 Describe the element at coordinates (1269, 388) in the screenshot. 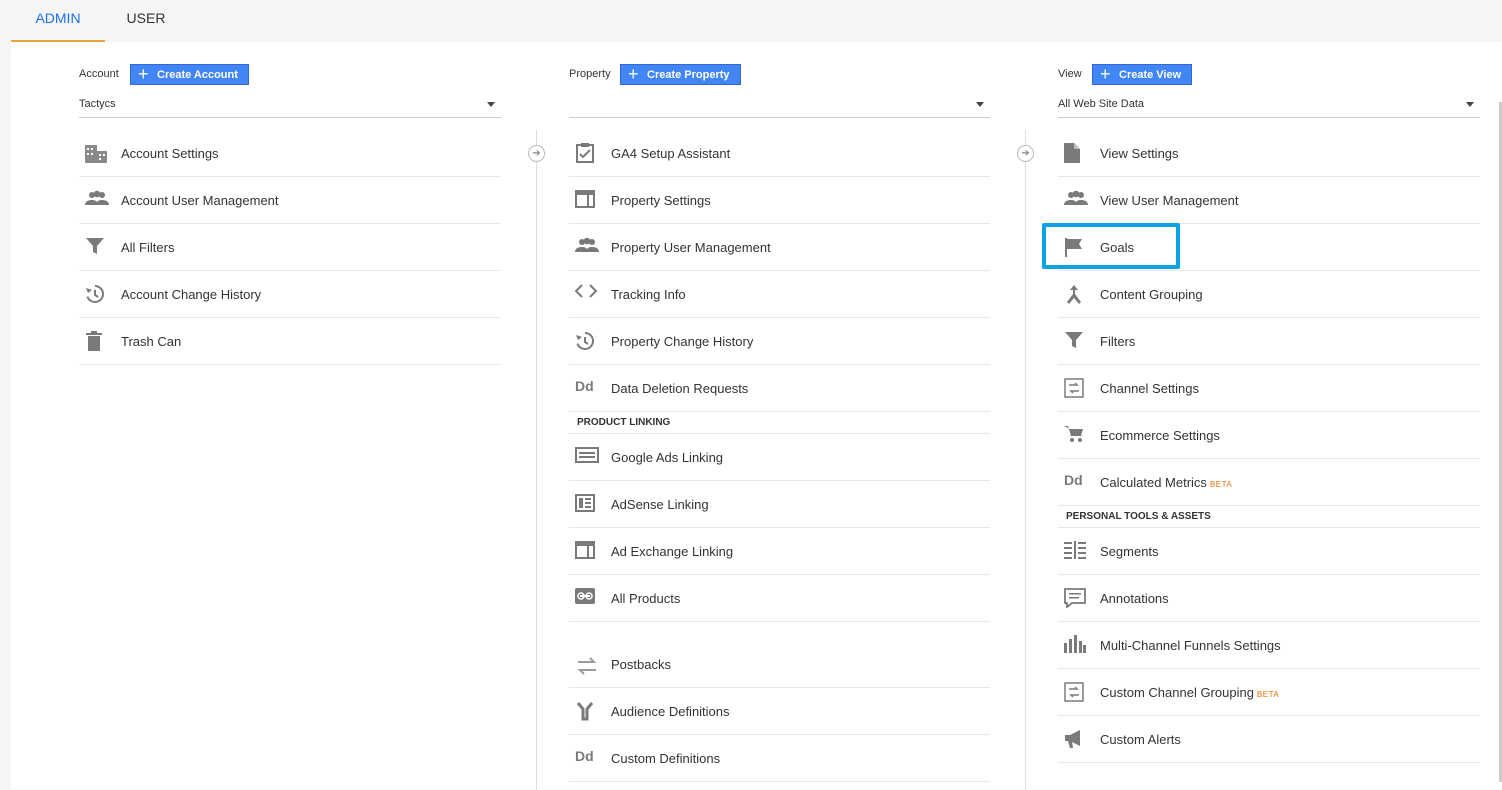

I see `view-menu-item-channel-settings: Channel Settings` at that location.